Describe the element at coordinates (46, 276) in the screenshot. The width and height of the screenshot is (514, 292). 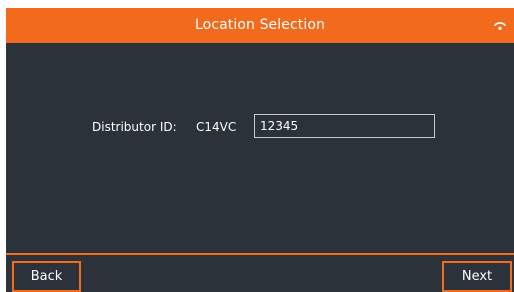
I see `back-button: Back` at that location.